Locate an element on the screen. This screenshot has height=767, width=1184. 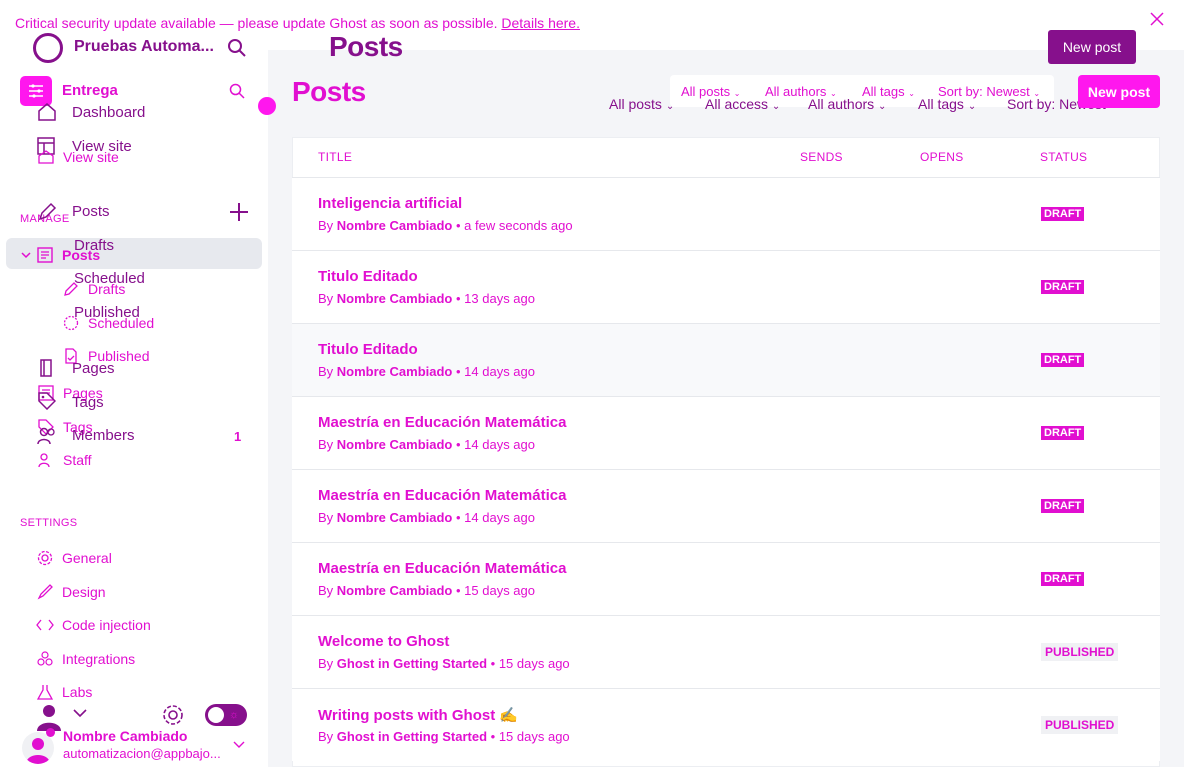
new-post-button-ghost: New post is located at coordinates (1092, 47).